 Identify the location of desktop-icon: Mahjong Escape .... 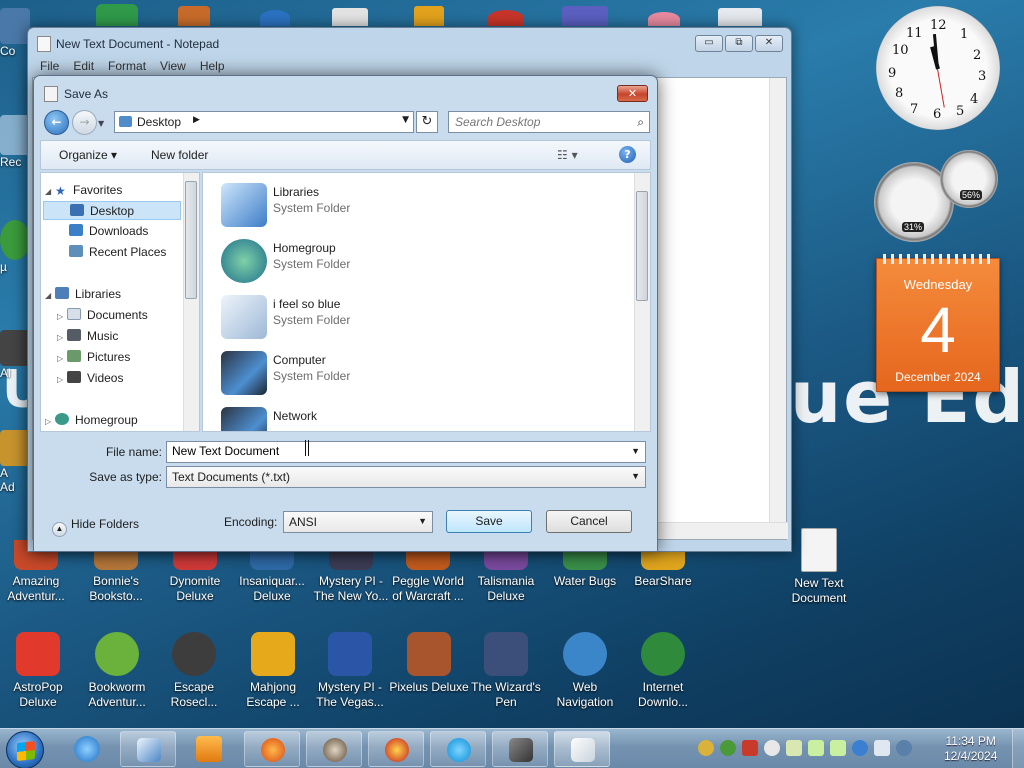
(273, 671).